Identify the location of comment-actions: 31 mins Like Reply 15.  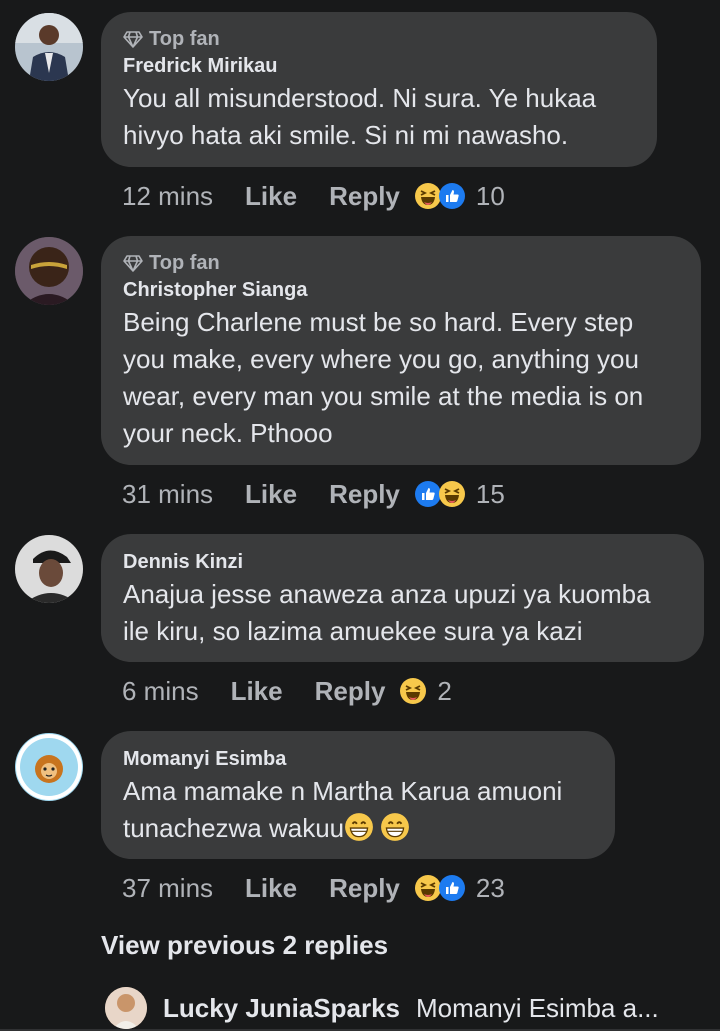
(313, 494).